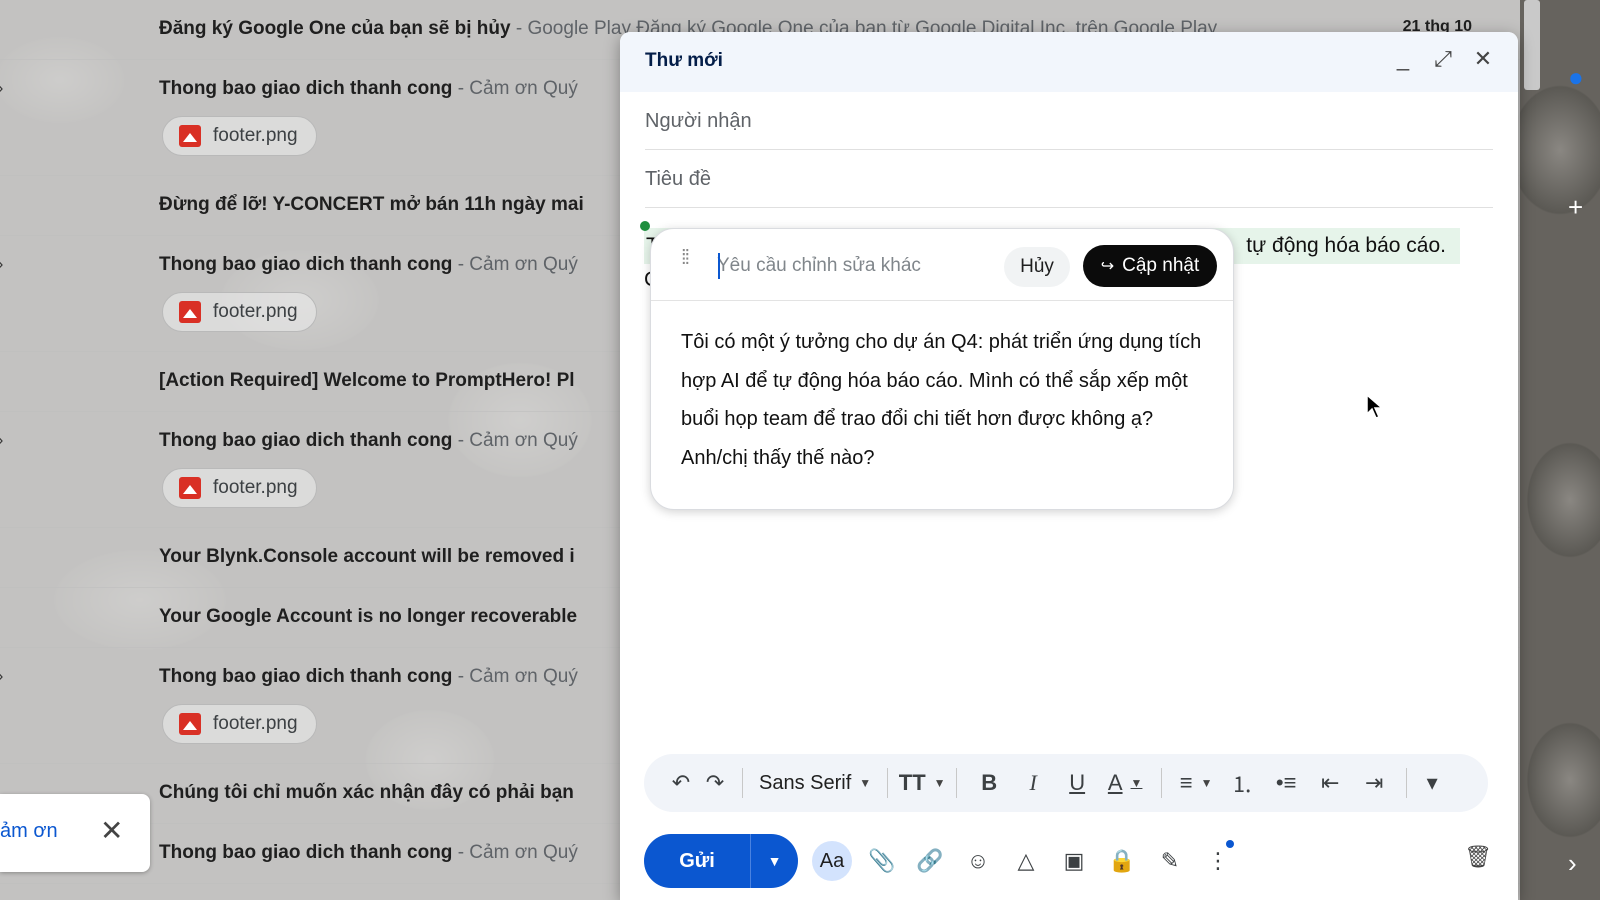 This screenshot has width=1600, height=900. What do you see at coordinates (684, 60) in the screenshot?
I see `compose-title: Thư mới` at bounding box center [684, 60].